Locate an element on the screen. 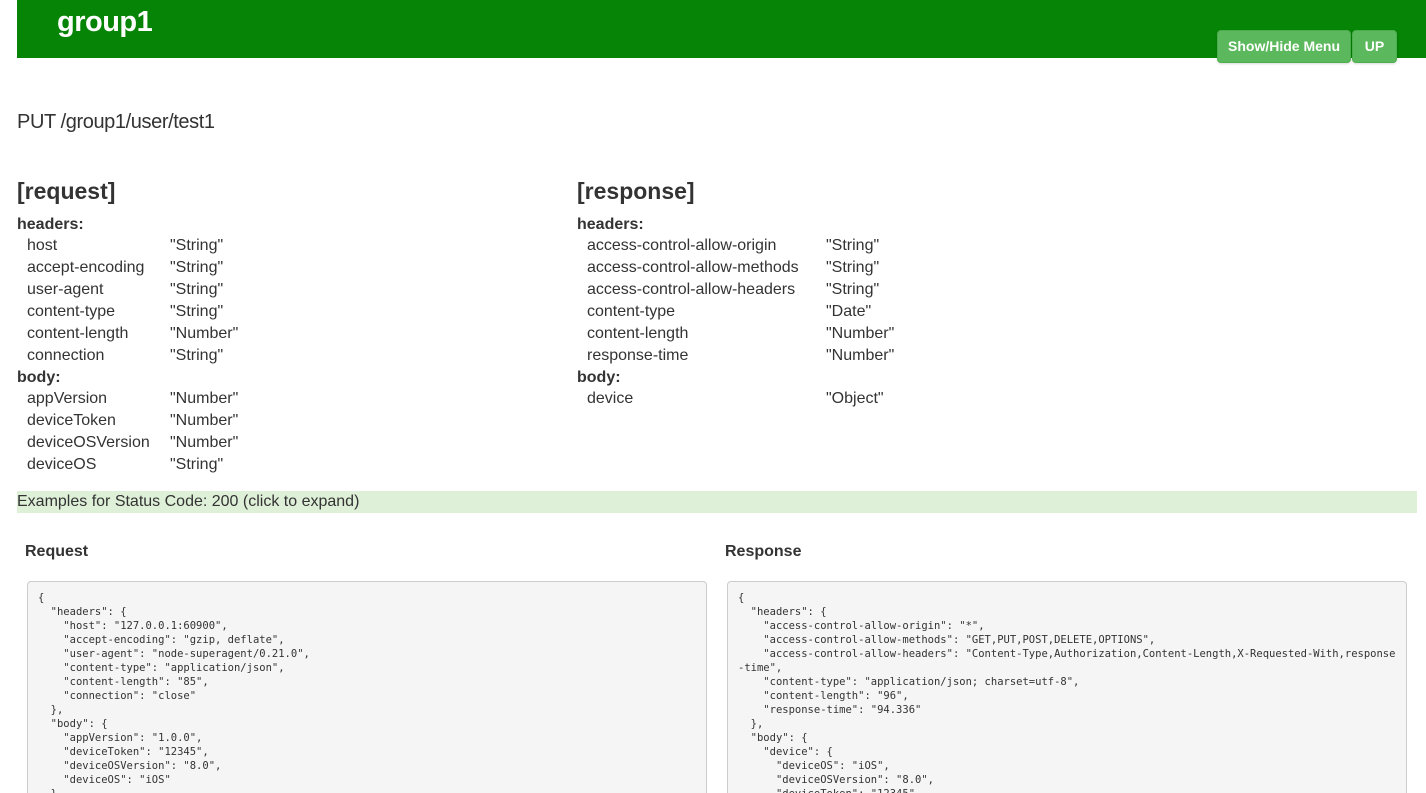  response-body-row: device "Object" is located at coordinates (837, 399).